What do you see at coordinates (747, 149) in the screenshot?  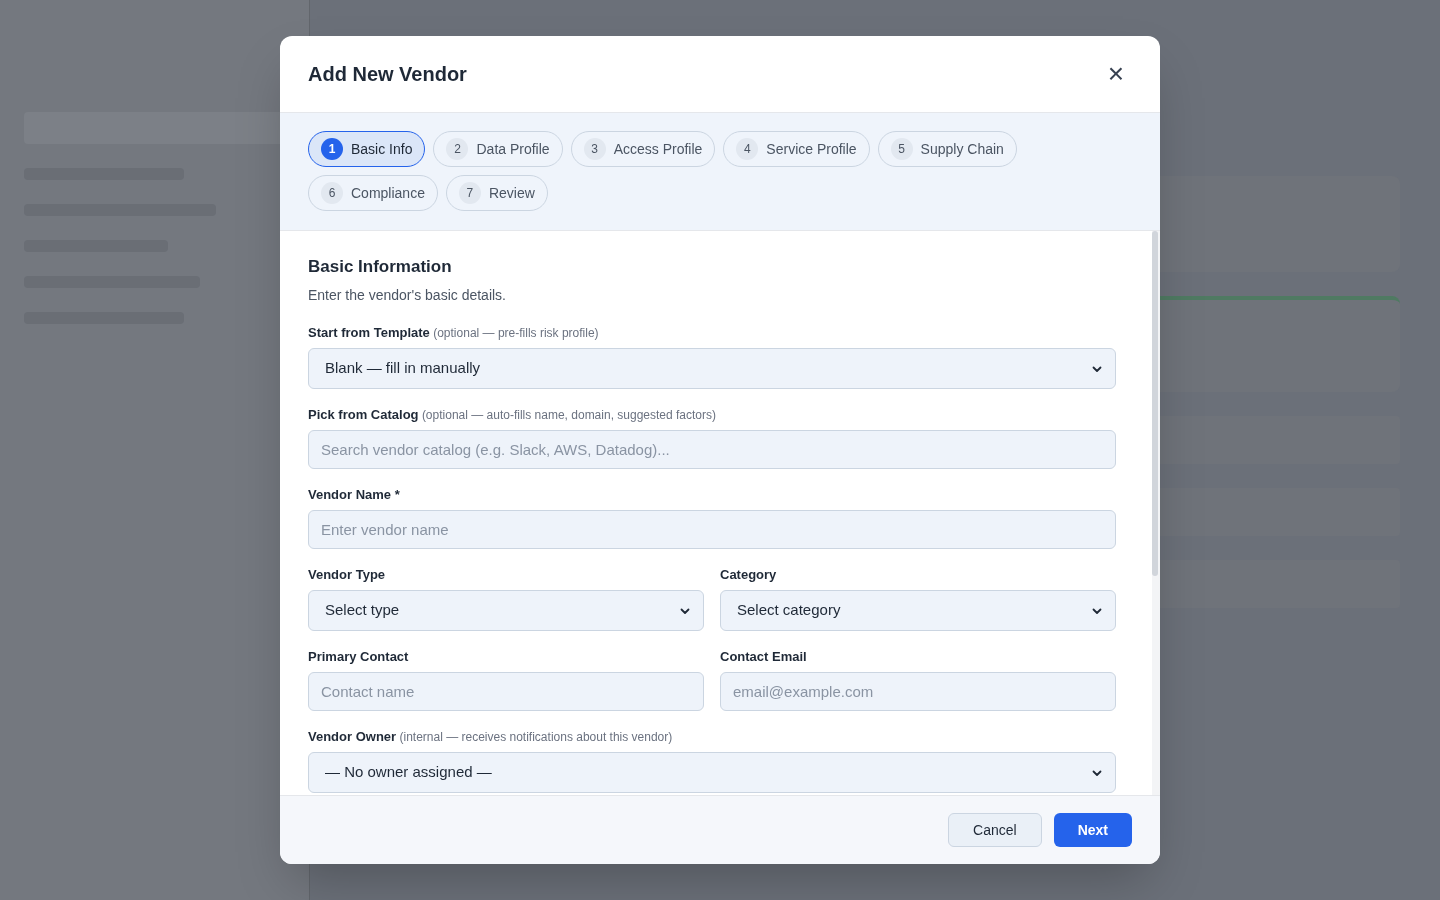 I see `step-number: 4` at bounding box center [747, 149].